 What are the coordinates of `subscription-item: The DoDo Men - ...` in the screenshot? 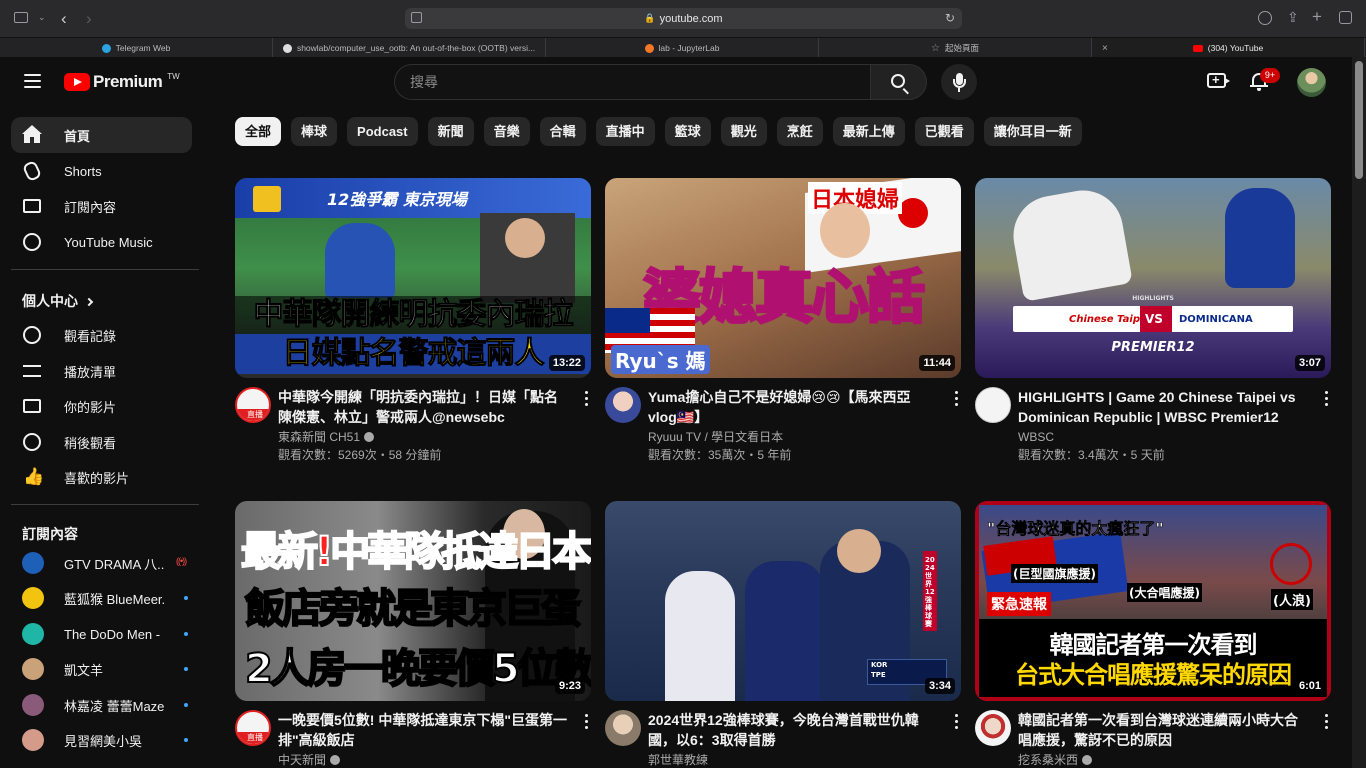 It's located at (101, 634).